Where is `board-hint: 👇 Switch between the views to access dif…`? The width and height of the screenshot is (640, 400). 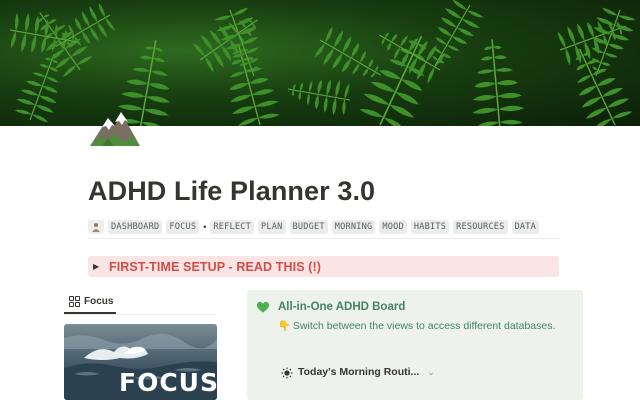
board-hint: 👇 Switch between the views to access dif… is located at coordinates (416, 326).